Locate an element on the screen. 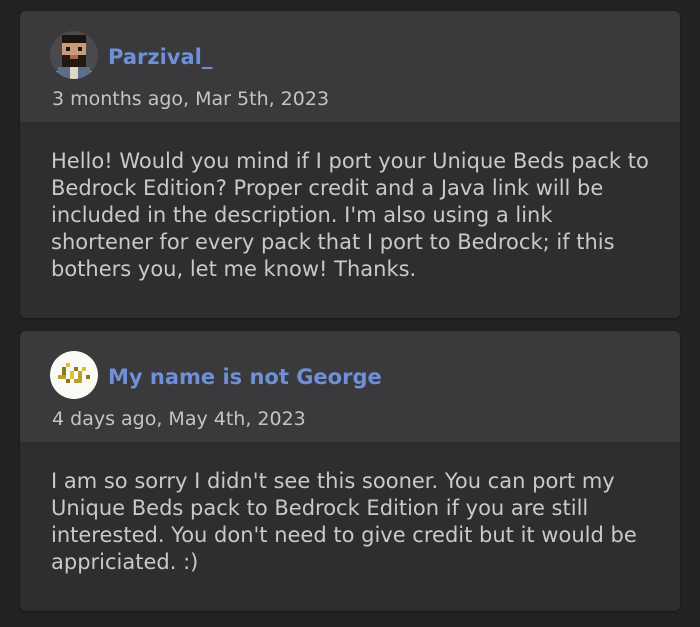  pixel-bearded-man-avatar-icon is located at coordinates (74, 55).